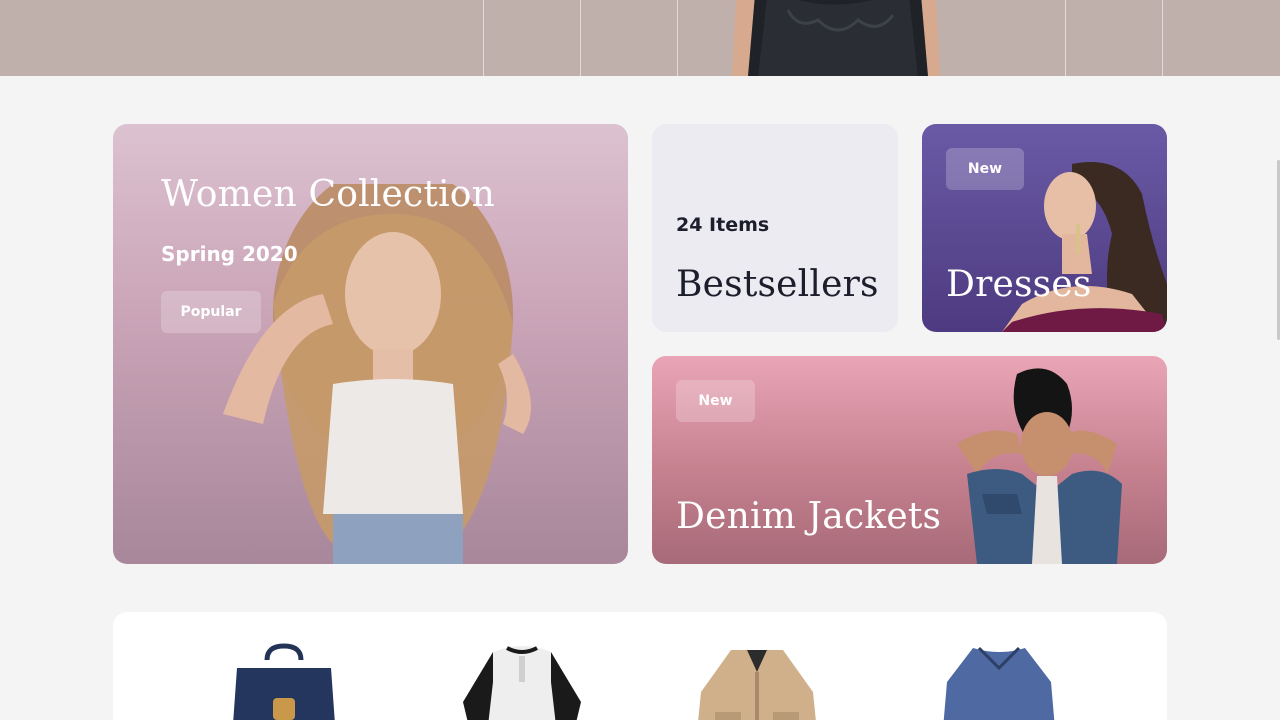  Describe the element at coordinates (328, 194) in the screenshot. I see `women-collection-title: Women Collection` at that location.